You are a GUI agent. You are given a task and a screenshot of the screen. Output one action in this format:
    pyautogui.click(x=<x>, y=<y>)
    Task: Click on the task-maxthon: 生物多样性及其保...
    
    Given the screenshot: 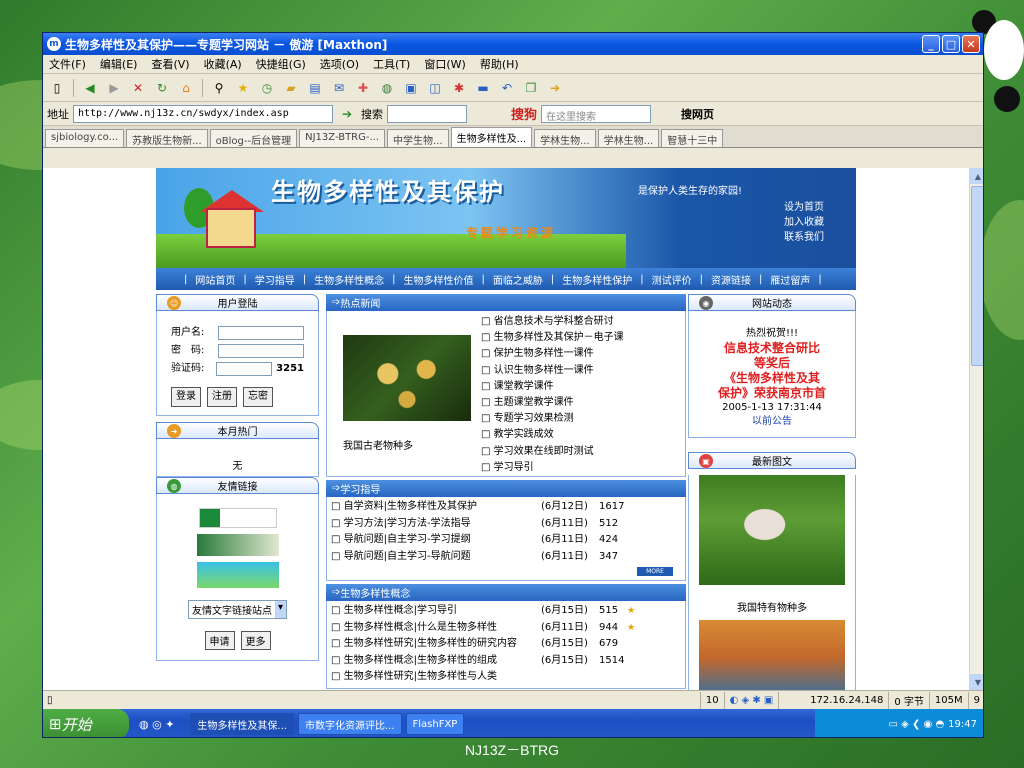 What is the action you would take?
    pyautogui.click(x=242, y=724)
    